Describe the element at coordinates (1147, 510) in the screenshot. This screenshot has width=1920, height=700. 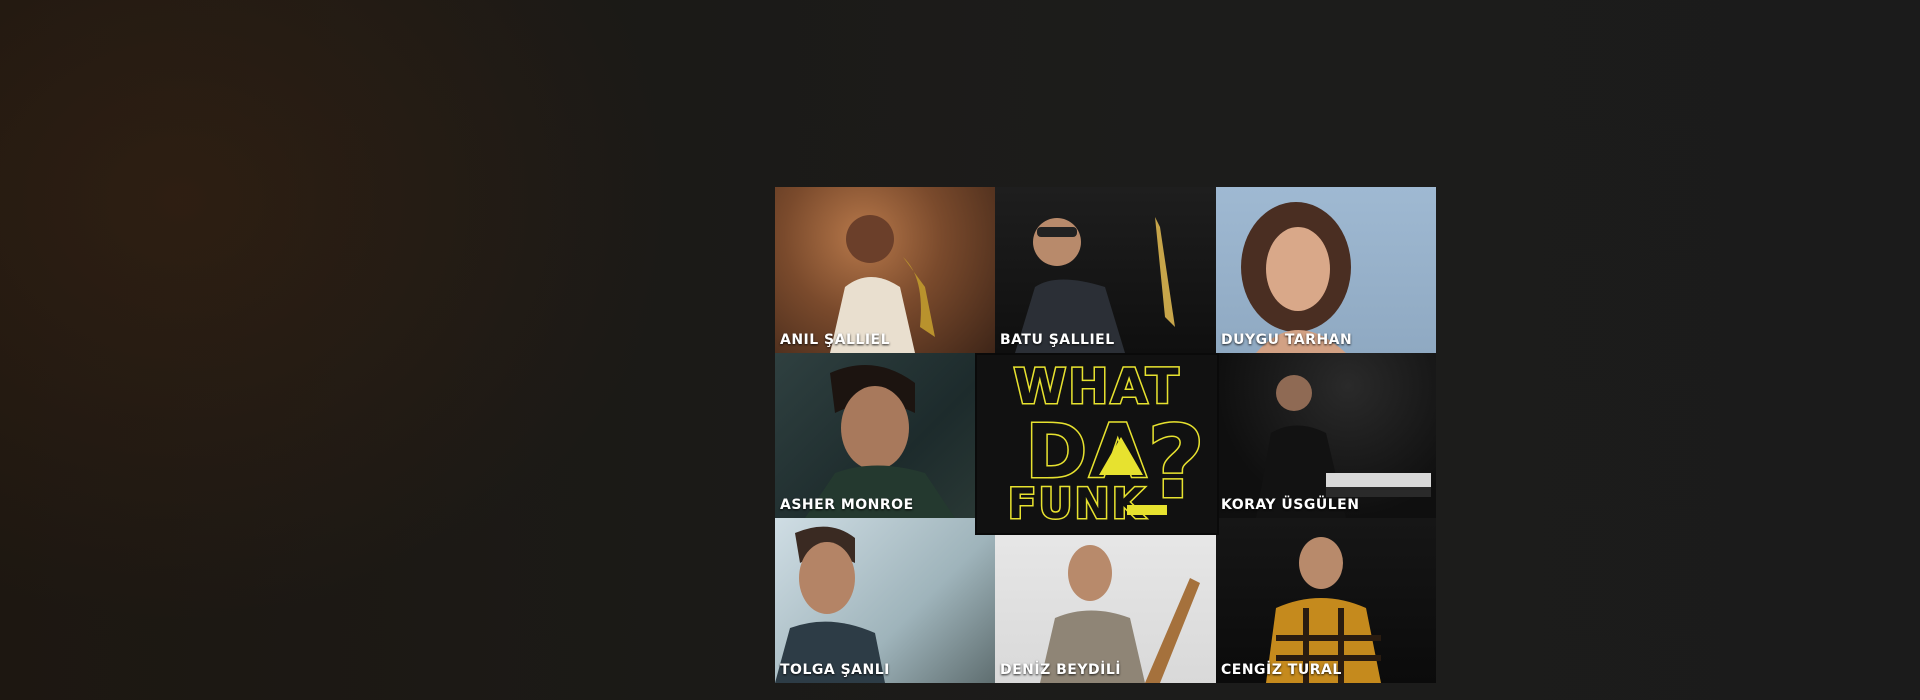
I see `logo-dash` at that location.